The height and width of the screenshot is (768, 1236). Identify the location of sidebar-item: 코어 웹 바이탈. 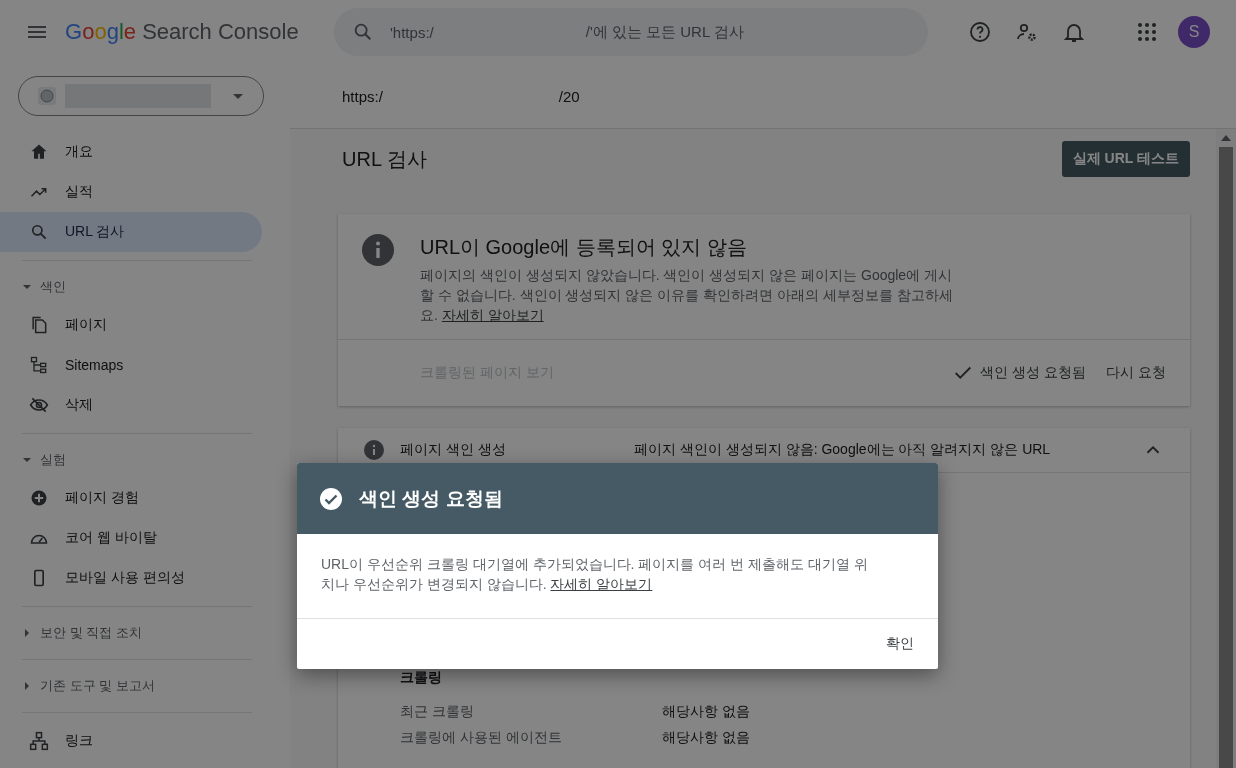
(131, 538).